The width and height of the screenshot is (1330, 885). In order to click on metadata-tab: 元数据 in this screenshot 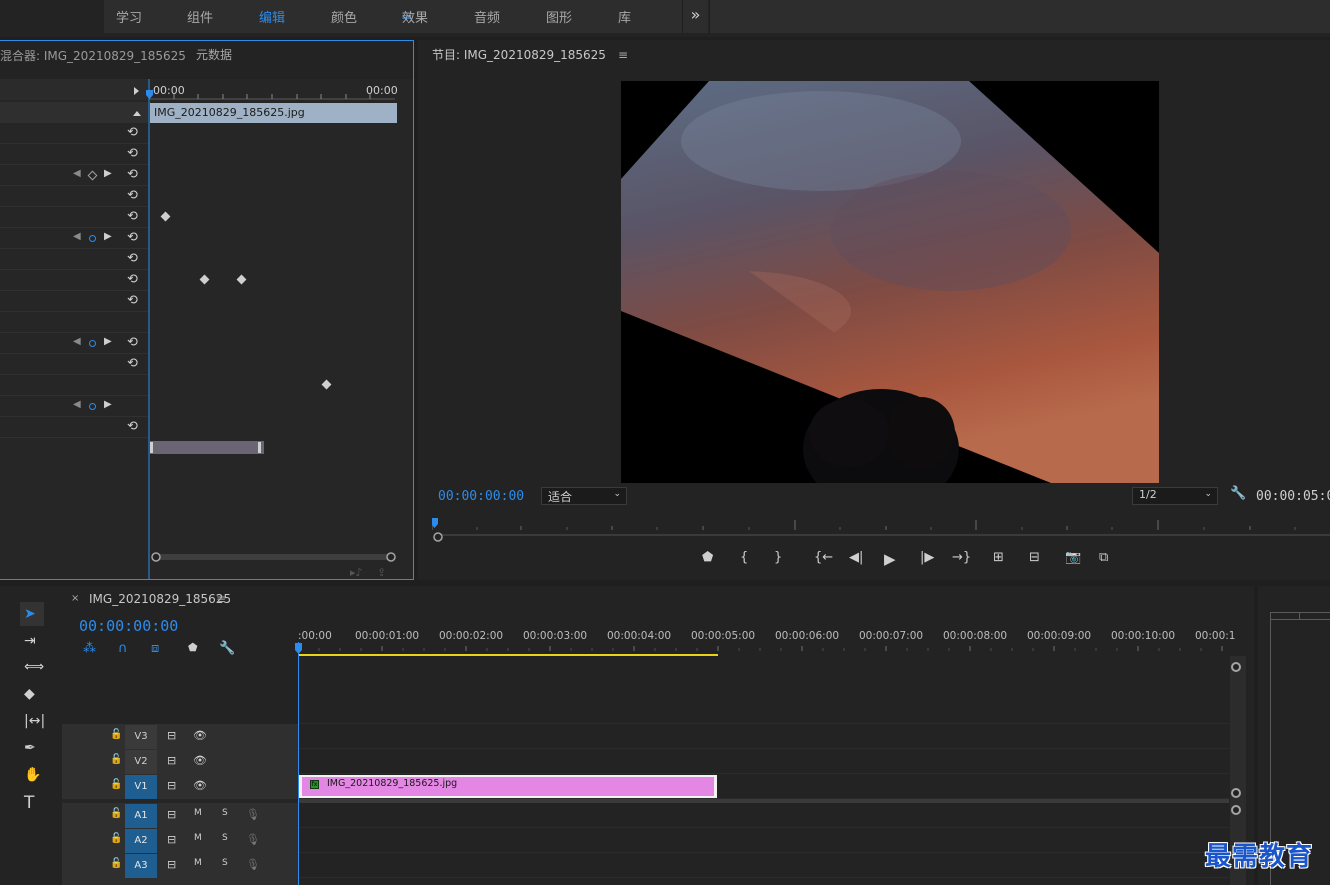, I will do `click(214, 54)`.